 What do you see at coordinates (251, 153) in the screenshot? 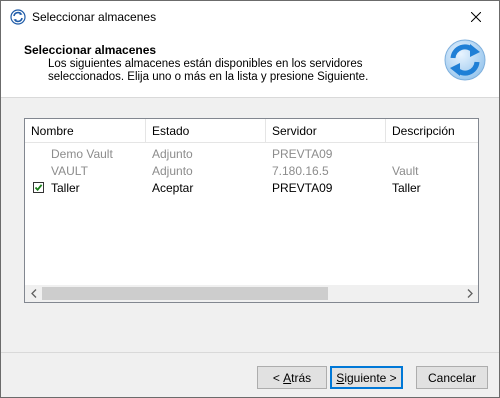
I see `list-item: Demo Vault Adjunto PREVTA09` at bounding box center [251, 153].